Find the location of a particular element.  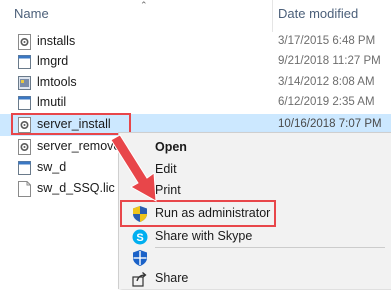

column-date-header: Date modified is located at coordinates (318, 13).